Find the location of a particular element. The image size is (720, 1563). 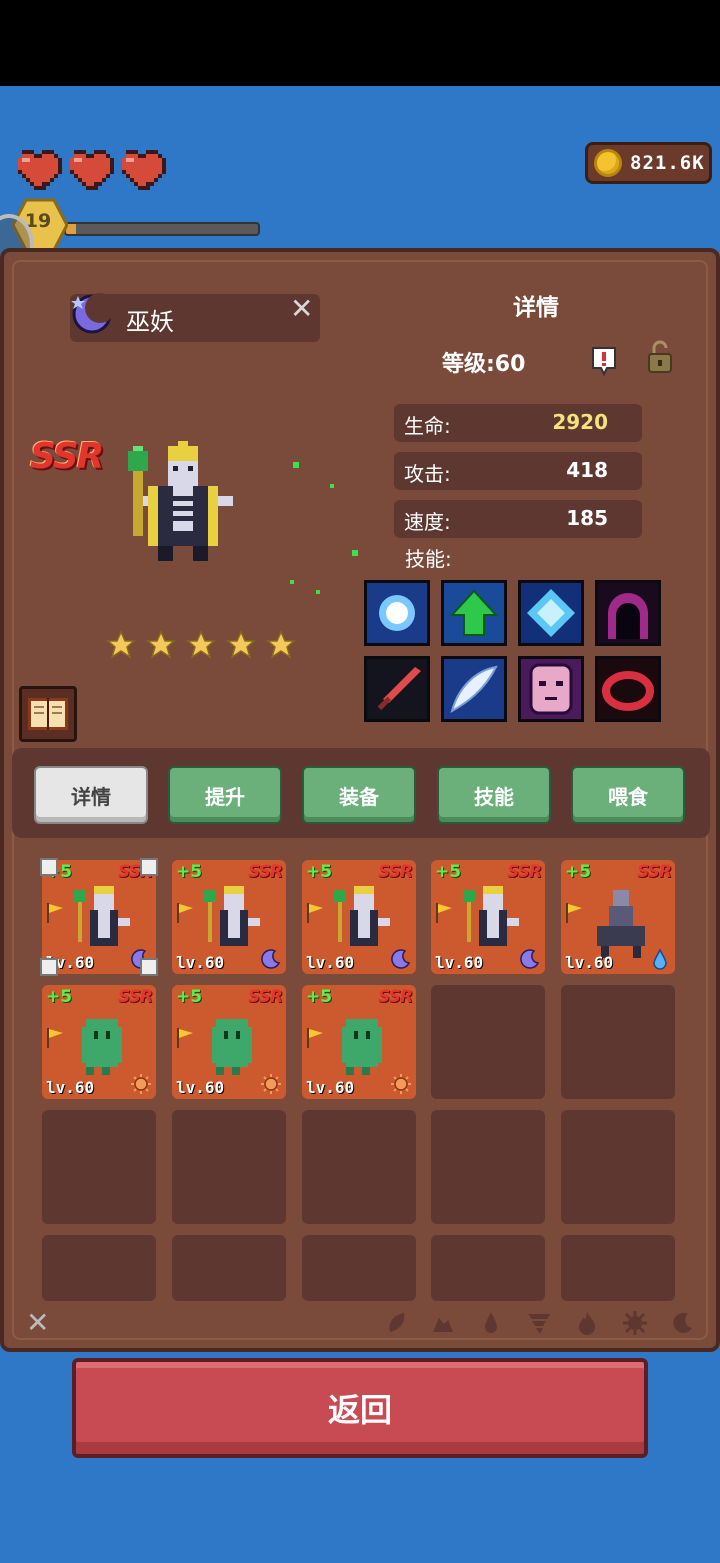

alert-icon is located at coordinates (604, 361).